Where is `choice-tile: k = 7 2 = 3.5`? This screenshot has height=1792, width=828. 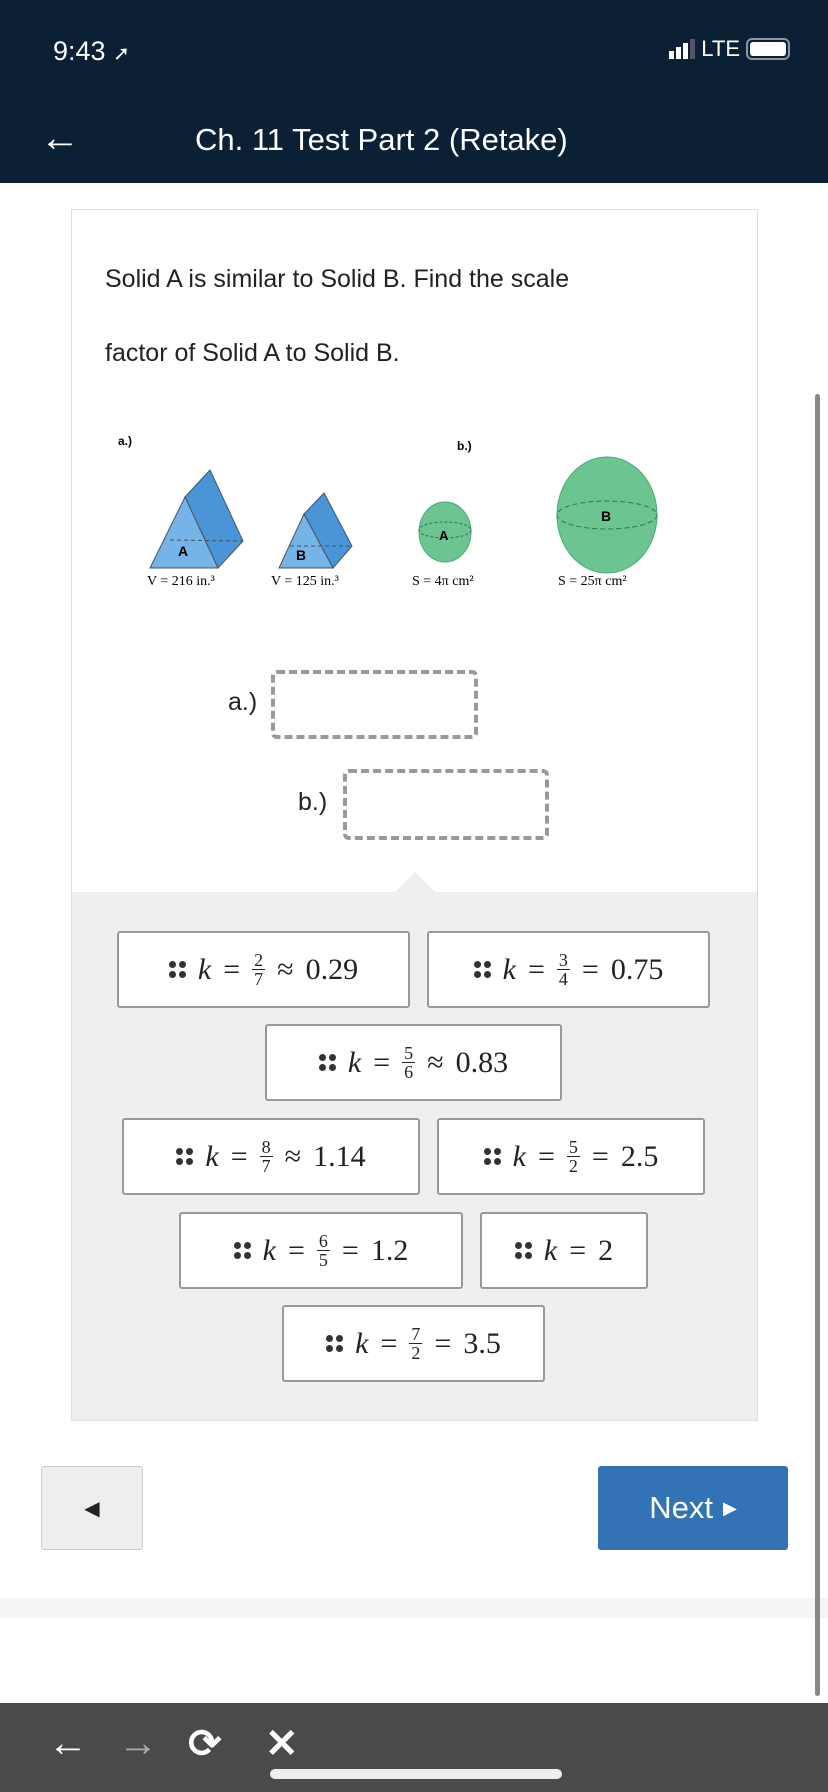 choice-tile: k = 7 2 = 3.5 is located at coordinates (413, 1343).